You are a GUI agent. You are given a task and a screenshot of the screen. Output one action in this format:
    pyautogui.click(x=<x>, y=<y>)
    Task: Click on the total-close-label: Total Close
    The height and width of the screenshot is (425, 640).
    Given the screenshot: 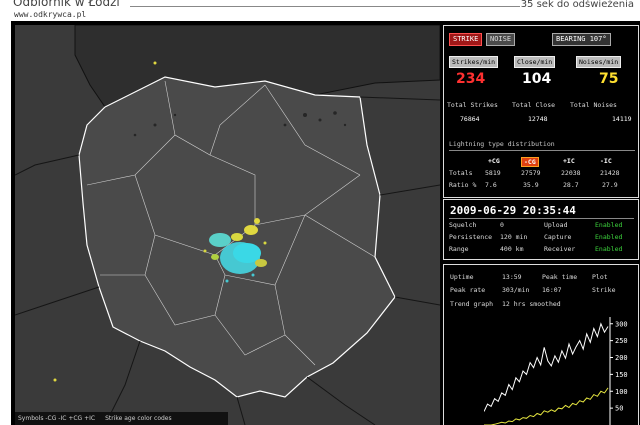 What is the action you would take?
    pyautogui.click(x=534, y=105)
    